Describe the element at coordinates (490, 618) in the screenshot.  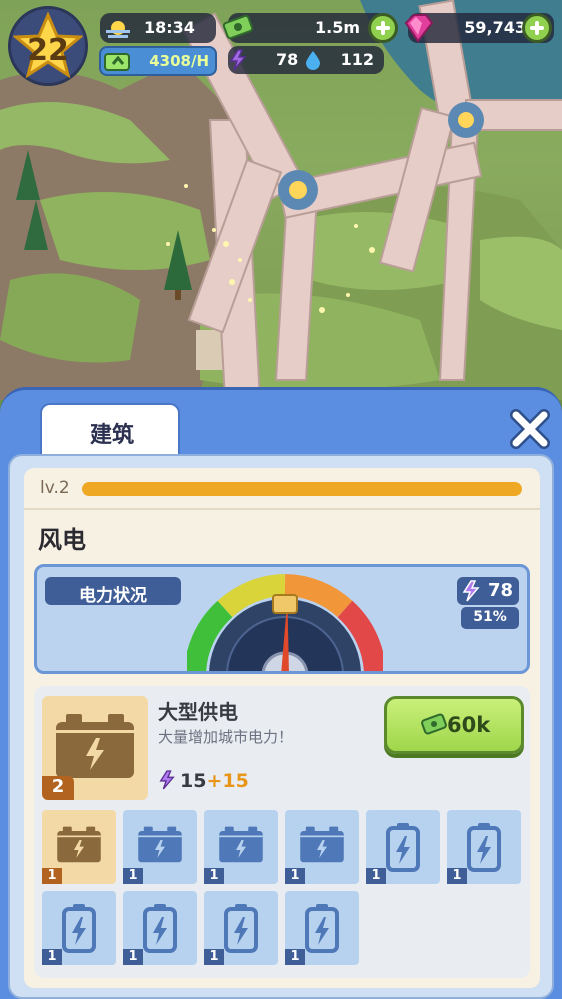
I see `power-percent: 51%` at that location.